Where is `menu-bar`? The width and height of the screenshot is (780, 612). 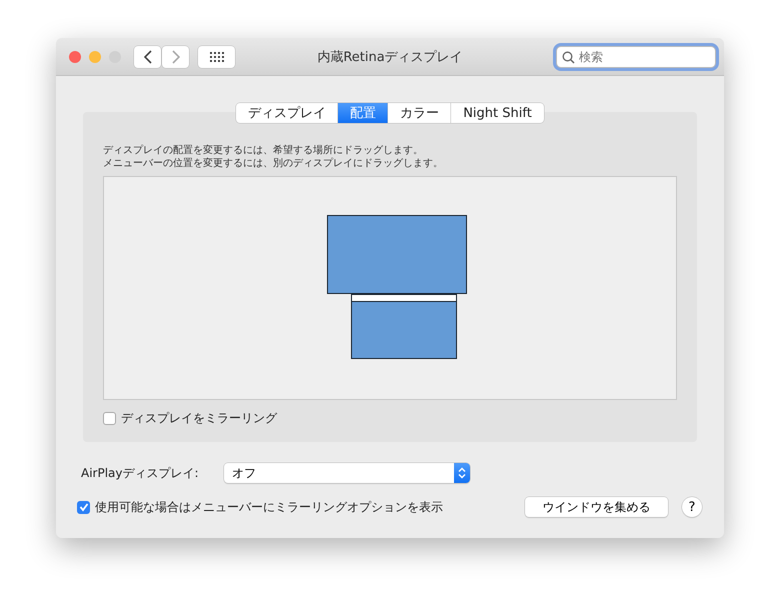 menu-bar is located at coordinates (404, 298).